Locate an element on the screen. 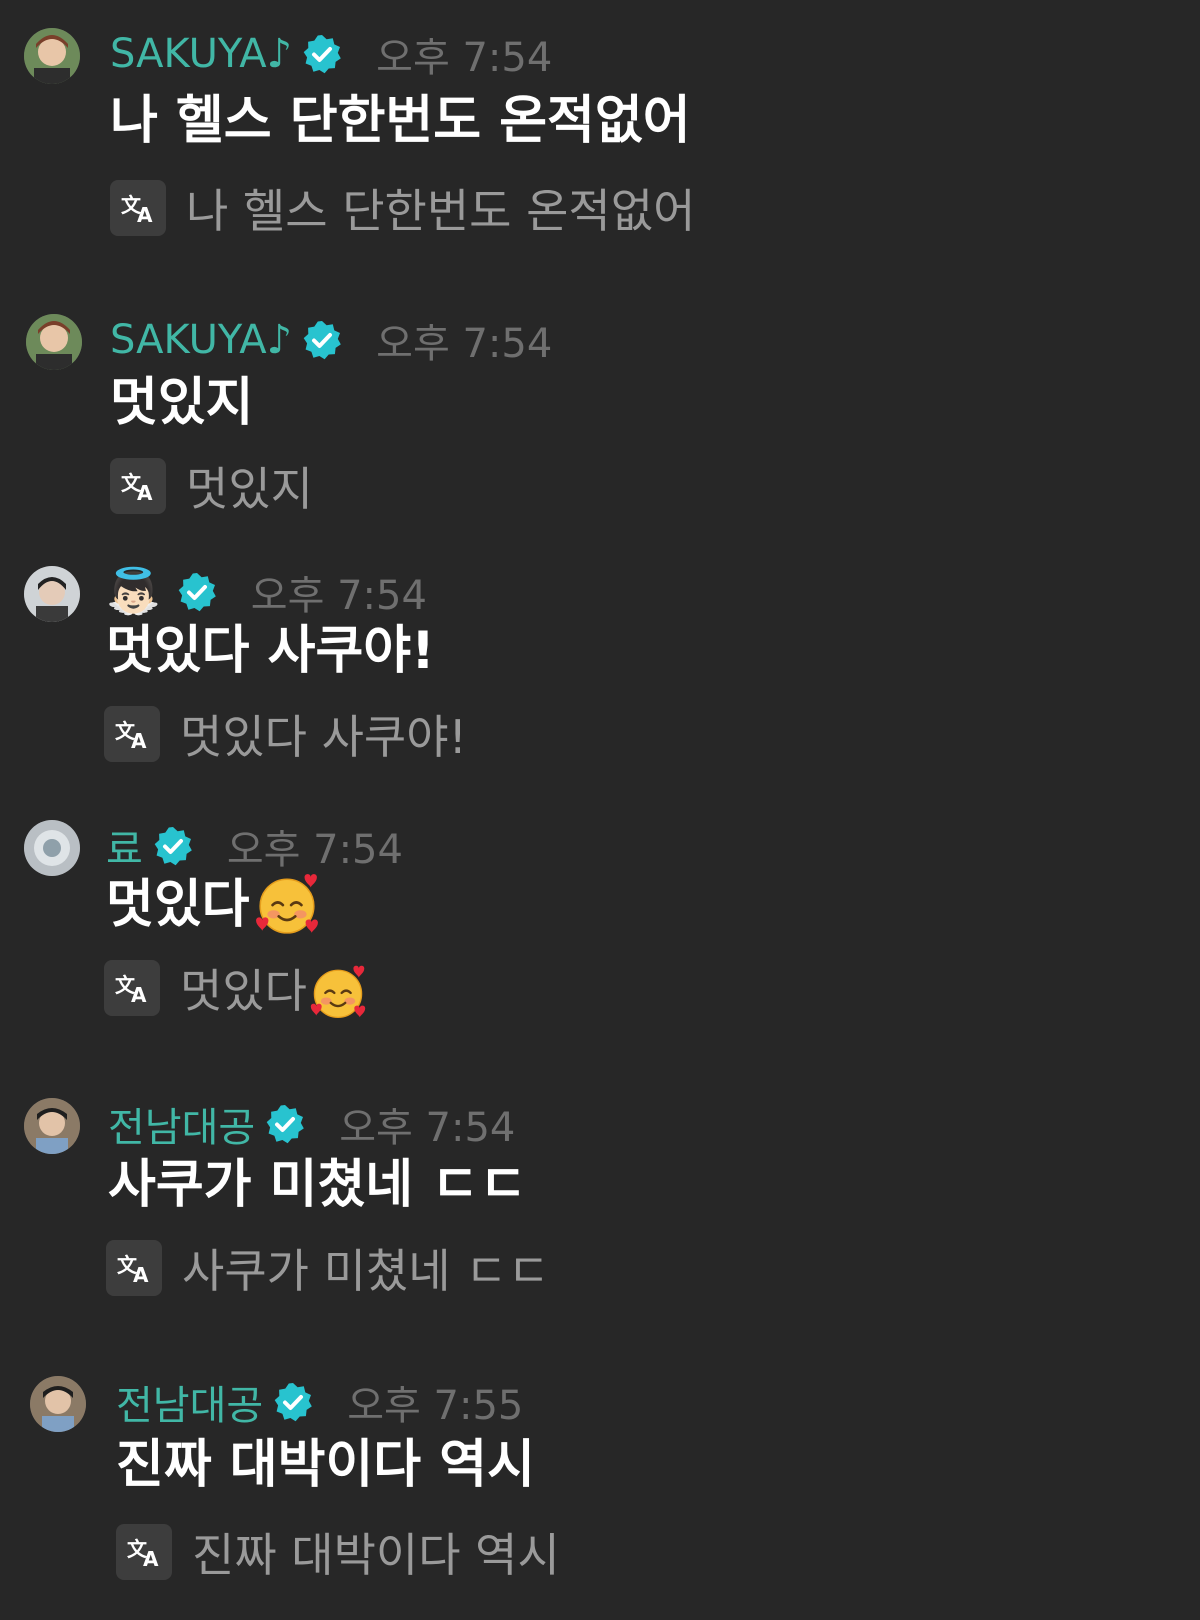 This screenshot has height=1620, width=1200. translation-row: 사쿠가 미쳤네 ㄷㄷ is located at coordinates (328, 1268).